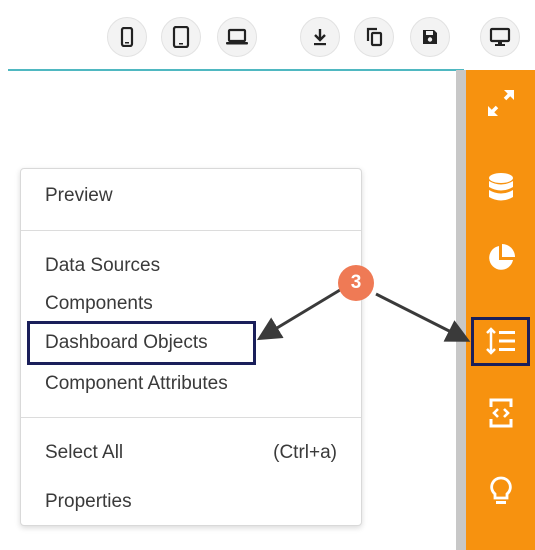  I want to click on download-icon, so click(320, 37).